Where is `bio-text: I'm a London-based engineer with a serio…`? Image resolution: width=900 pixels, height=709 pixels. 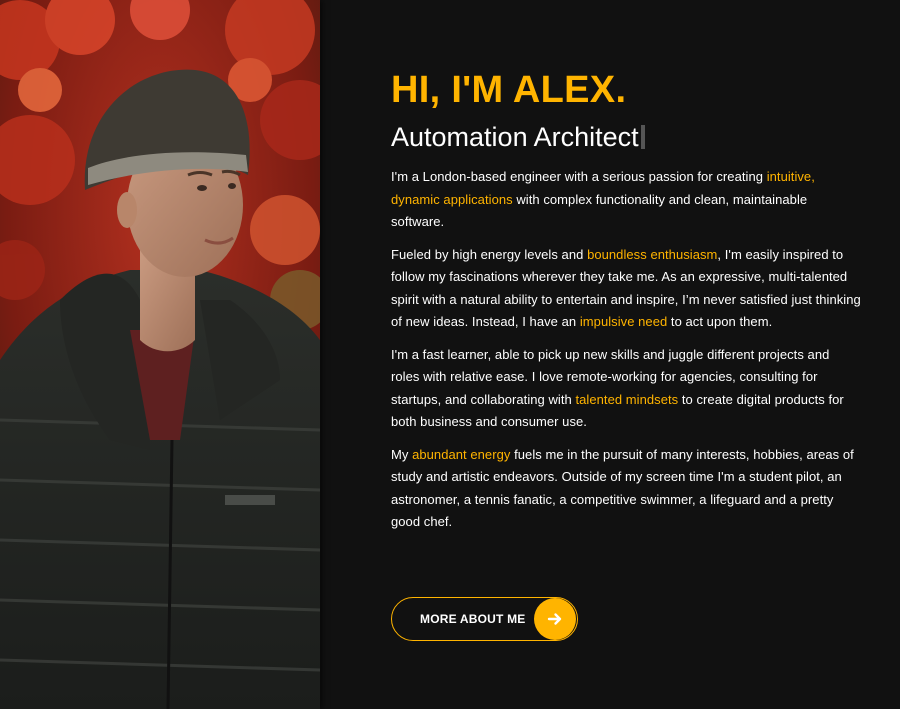 bio-text: I'm a London-based engineer with a serio… is located at coordinates (579, 176).